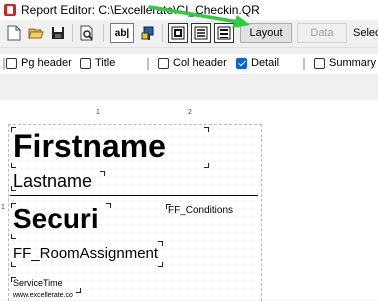 The height and width of the screenshot is (301, 378). Describe the element at coordinates (200, 211) in the screenshot. I see `conditions-field: FF_Conditions` at that location.